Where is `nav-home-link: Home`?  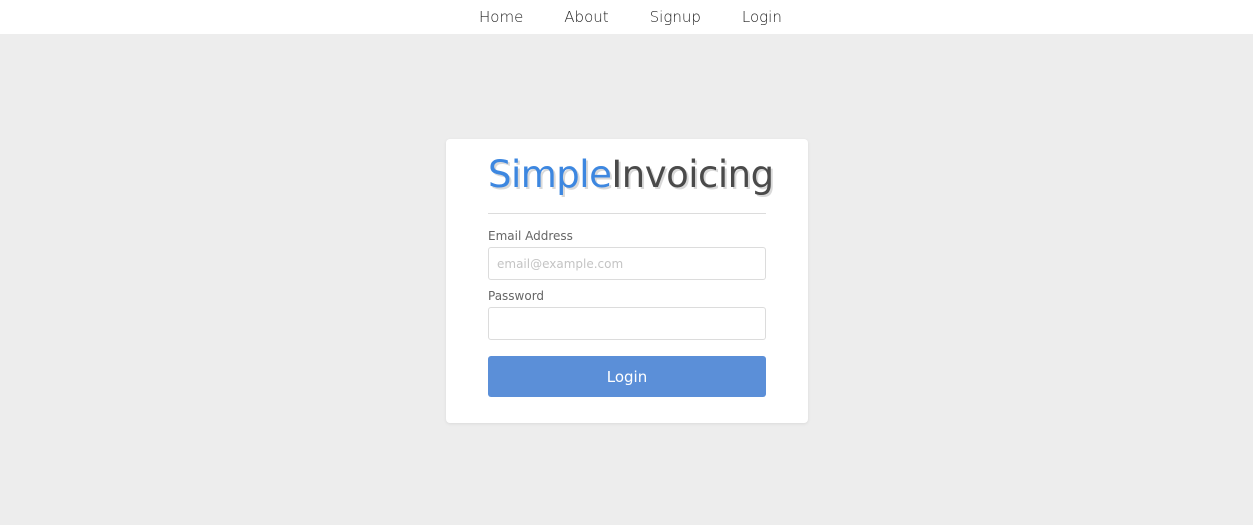 nav-home-link: Home is located at coordinates (501, 17).